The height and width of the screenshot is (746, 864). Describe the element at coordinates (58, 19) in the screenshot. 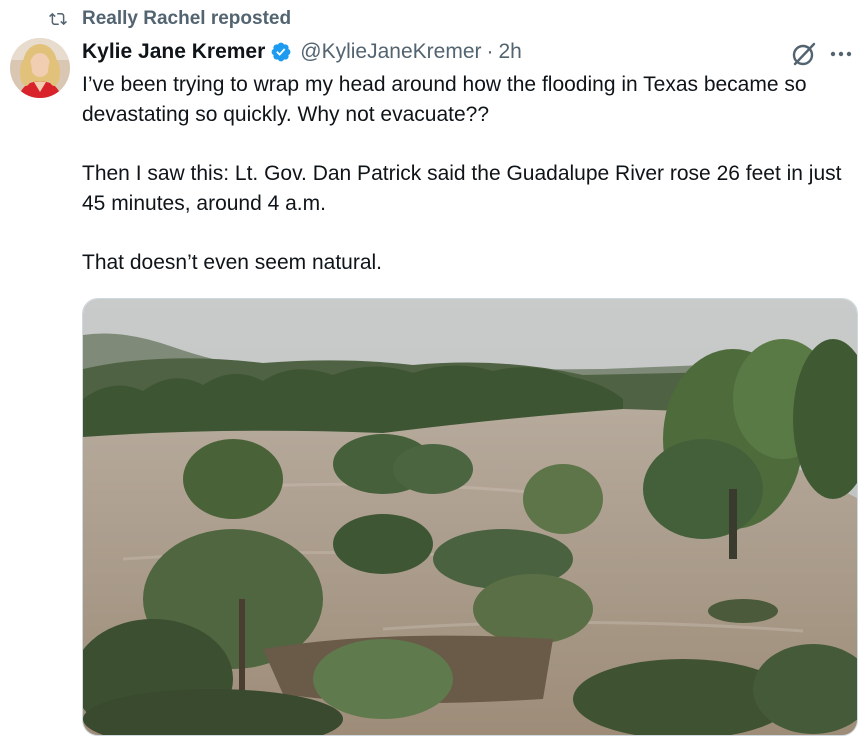

I see `repost-icon` at that location.